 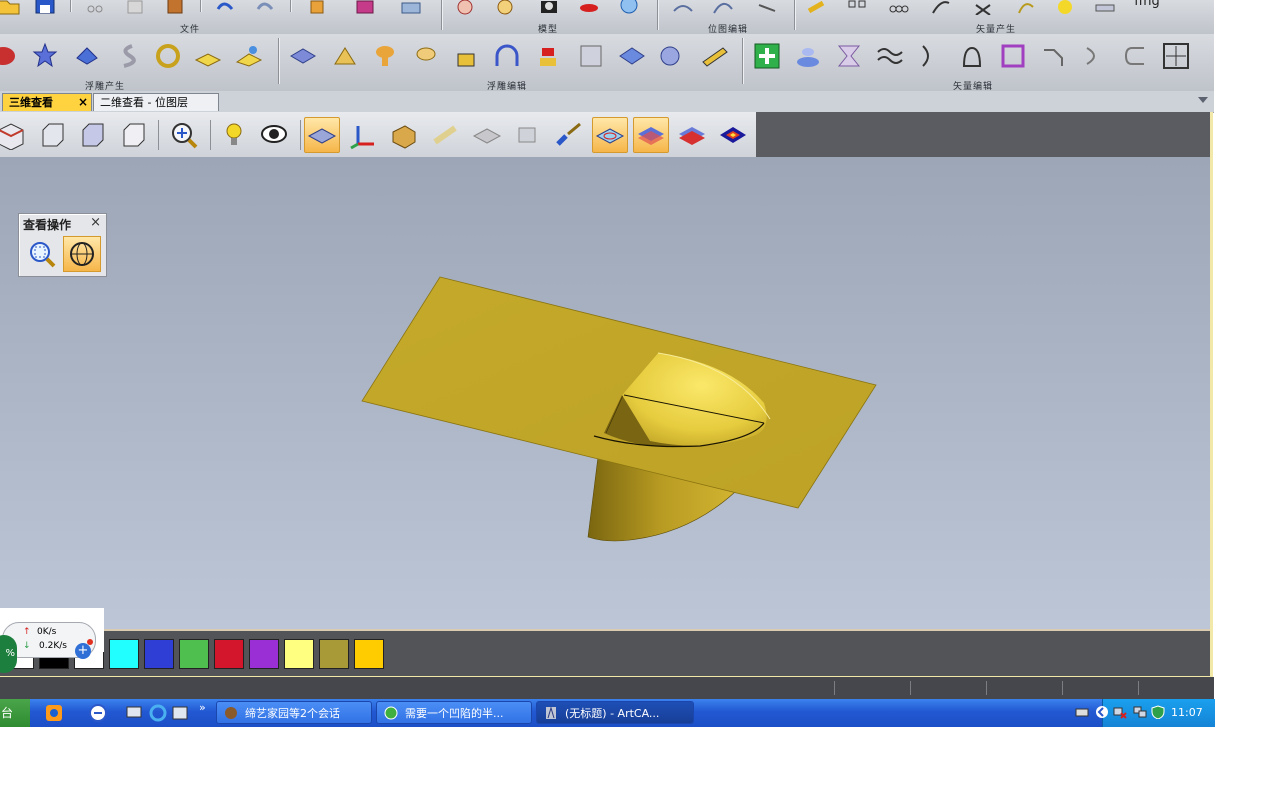 What do you see at coordinates (1203, 100) in the screenshot?
I see `tab-list-dropdown-icon` at bounding box center [1203, 100].